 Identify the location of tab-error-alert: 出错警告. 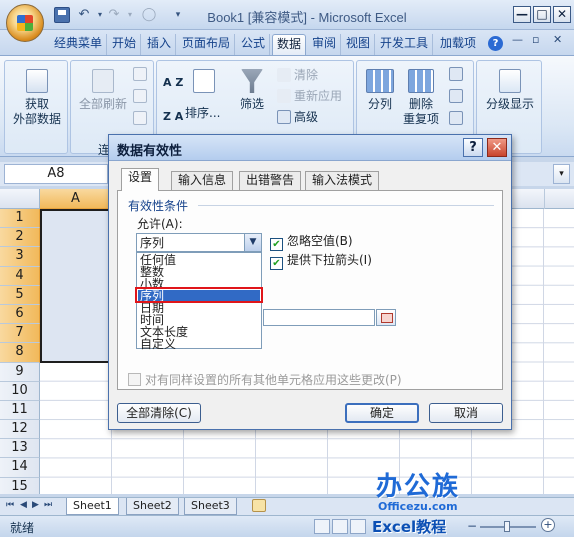
(270, 180).